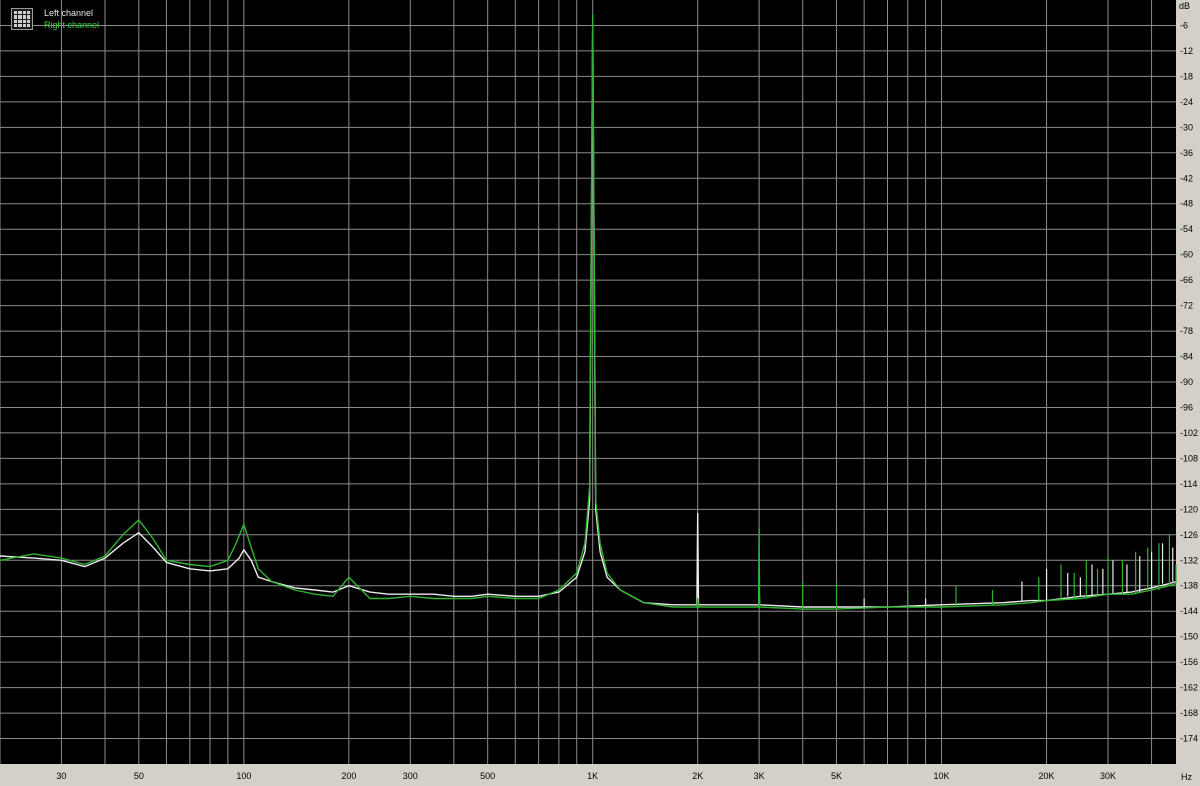  What do you see at coordinates (1186, 76) in the screenshot?
I see `y-tick-label: -18` at bounding box center [1186, 76].